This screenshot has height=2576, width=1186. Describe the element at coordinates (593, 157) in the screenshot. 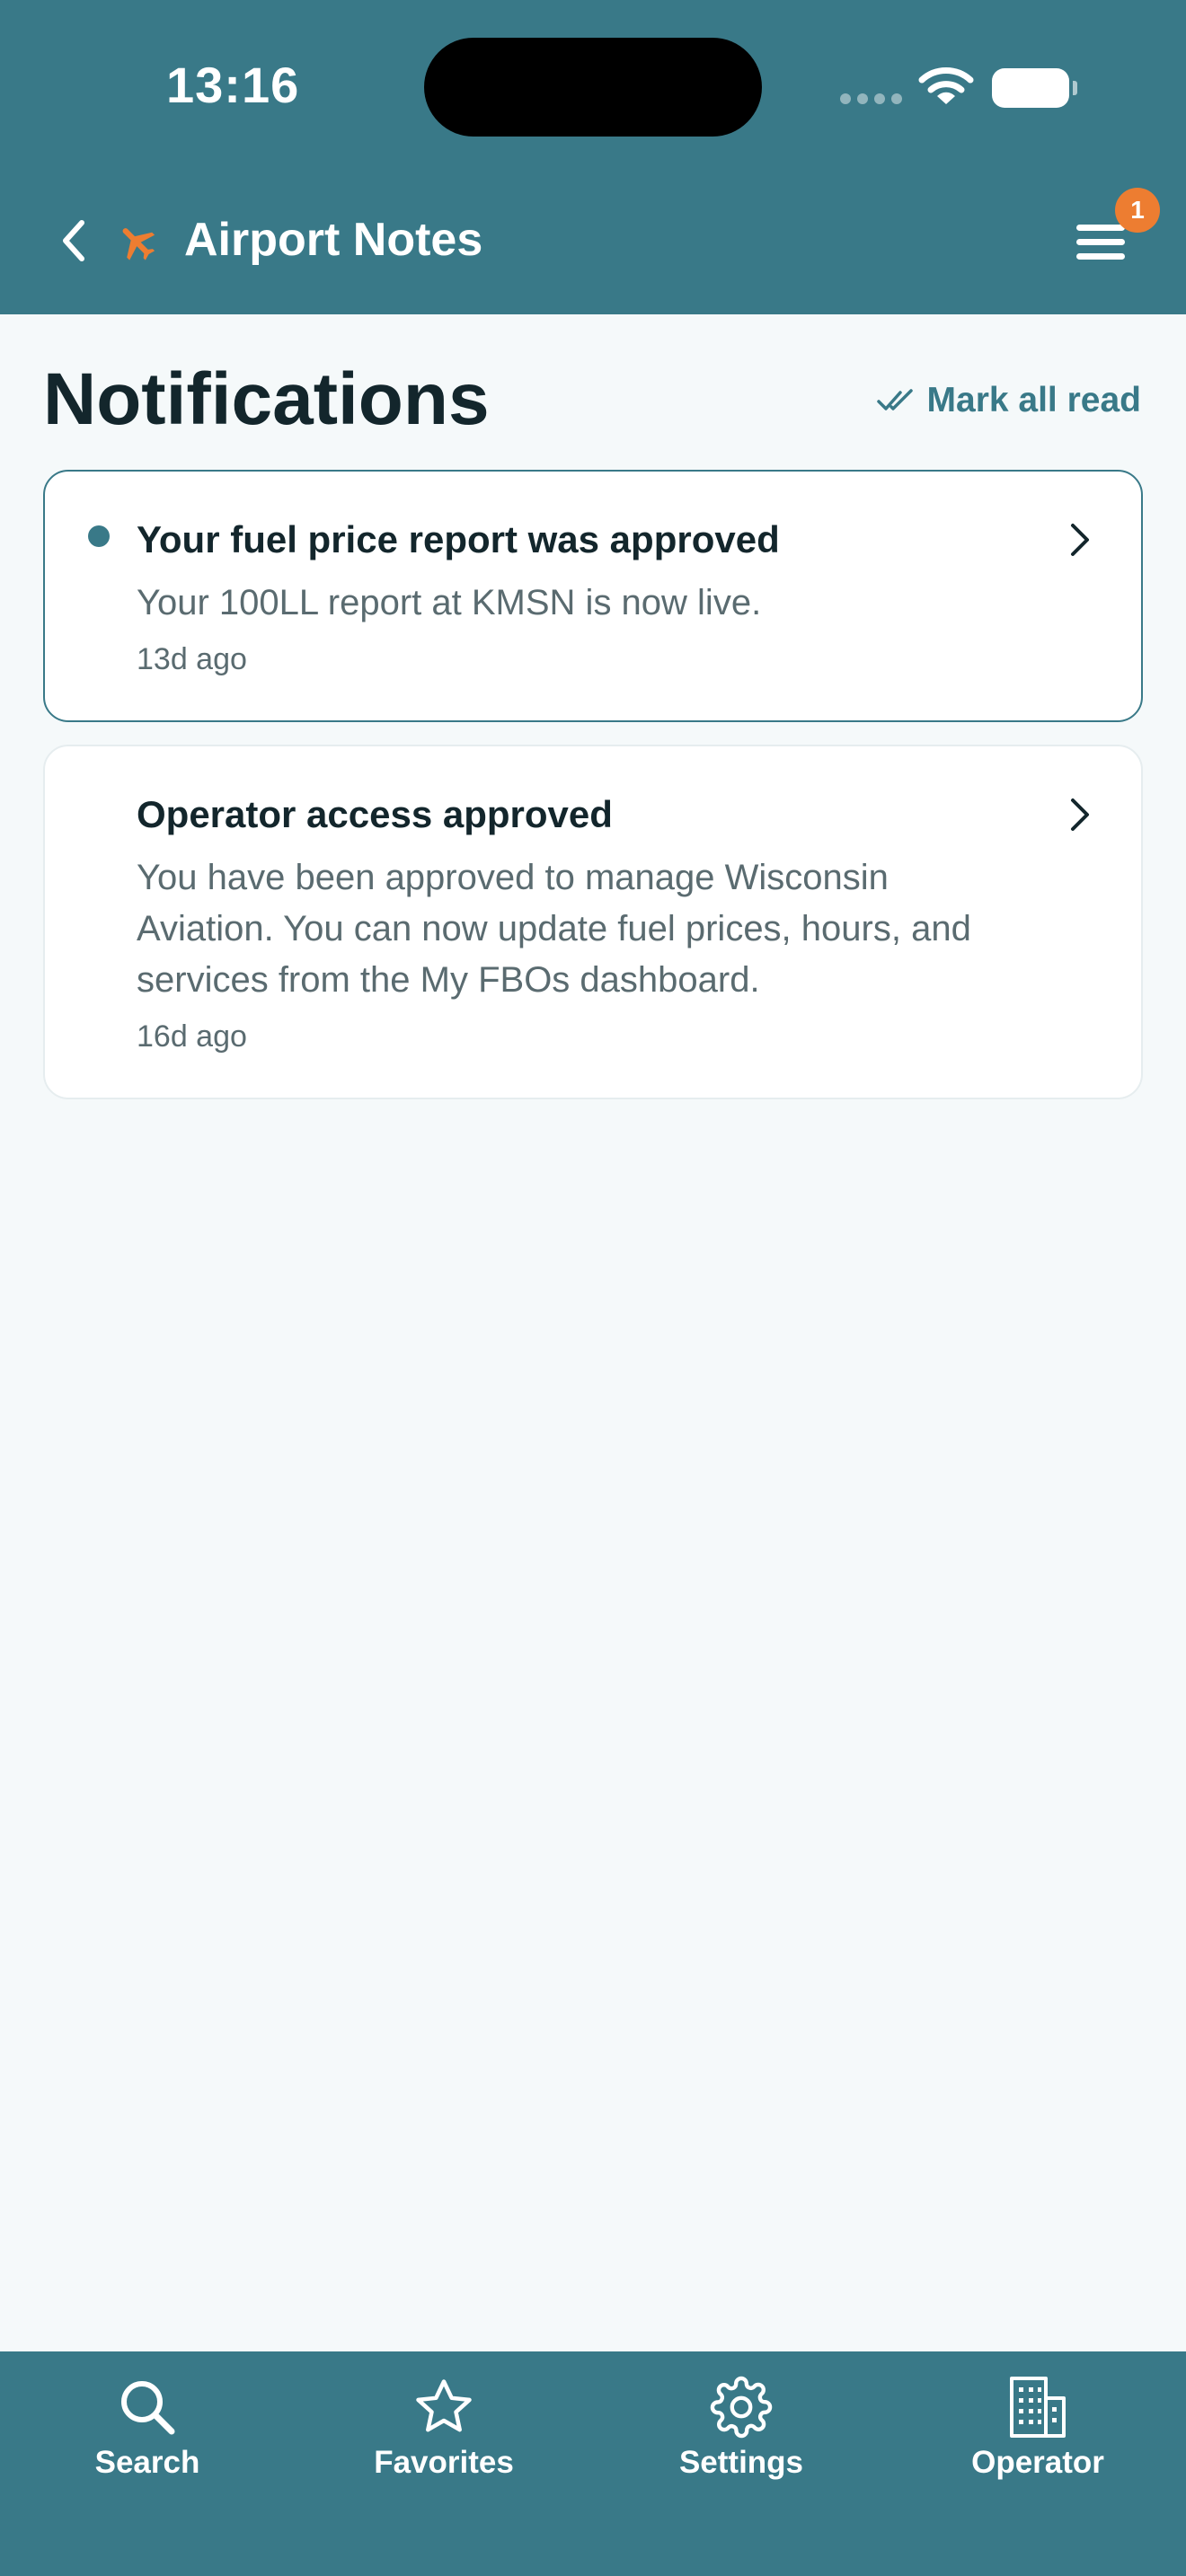

I see `app-header: 13:16 Airport Notes 1` at that location.